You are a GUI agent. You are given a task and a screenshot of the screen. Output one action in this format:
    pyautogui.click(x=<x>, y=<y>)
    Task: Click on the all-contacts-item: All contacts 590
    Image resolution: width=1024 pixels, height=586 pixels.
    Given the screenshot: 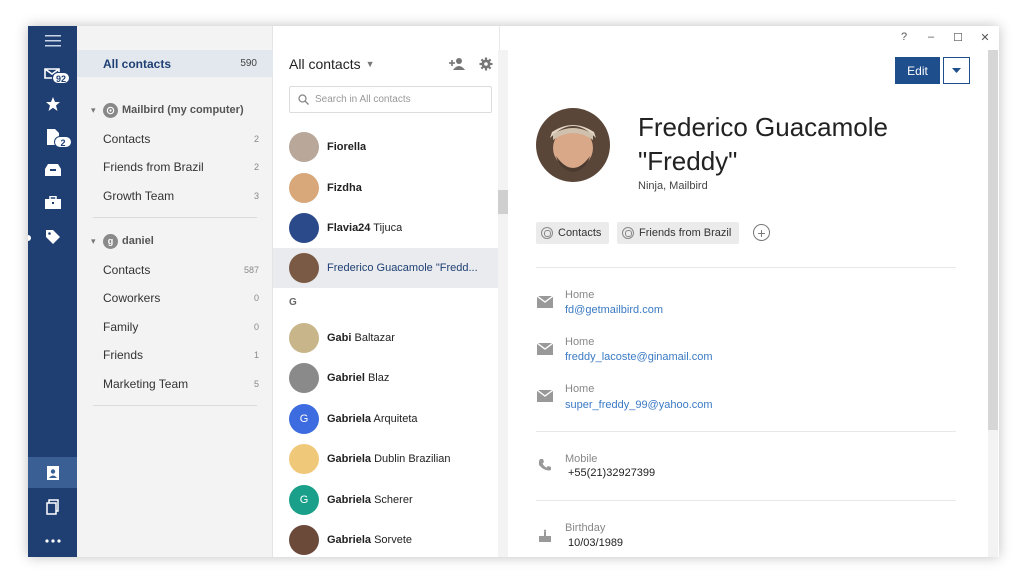 What is the action you would take?
    pyautogui.click(x=175, y=63)
    